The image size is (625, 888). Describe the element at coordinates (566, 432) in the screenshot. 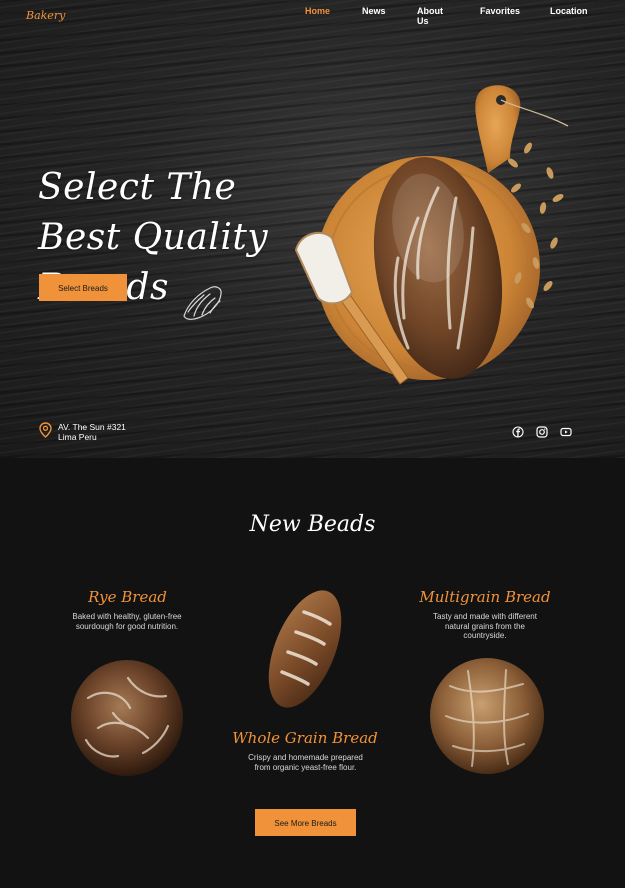

I see `youtube-icon` at that location.